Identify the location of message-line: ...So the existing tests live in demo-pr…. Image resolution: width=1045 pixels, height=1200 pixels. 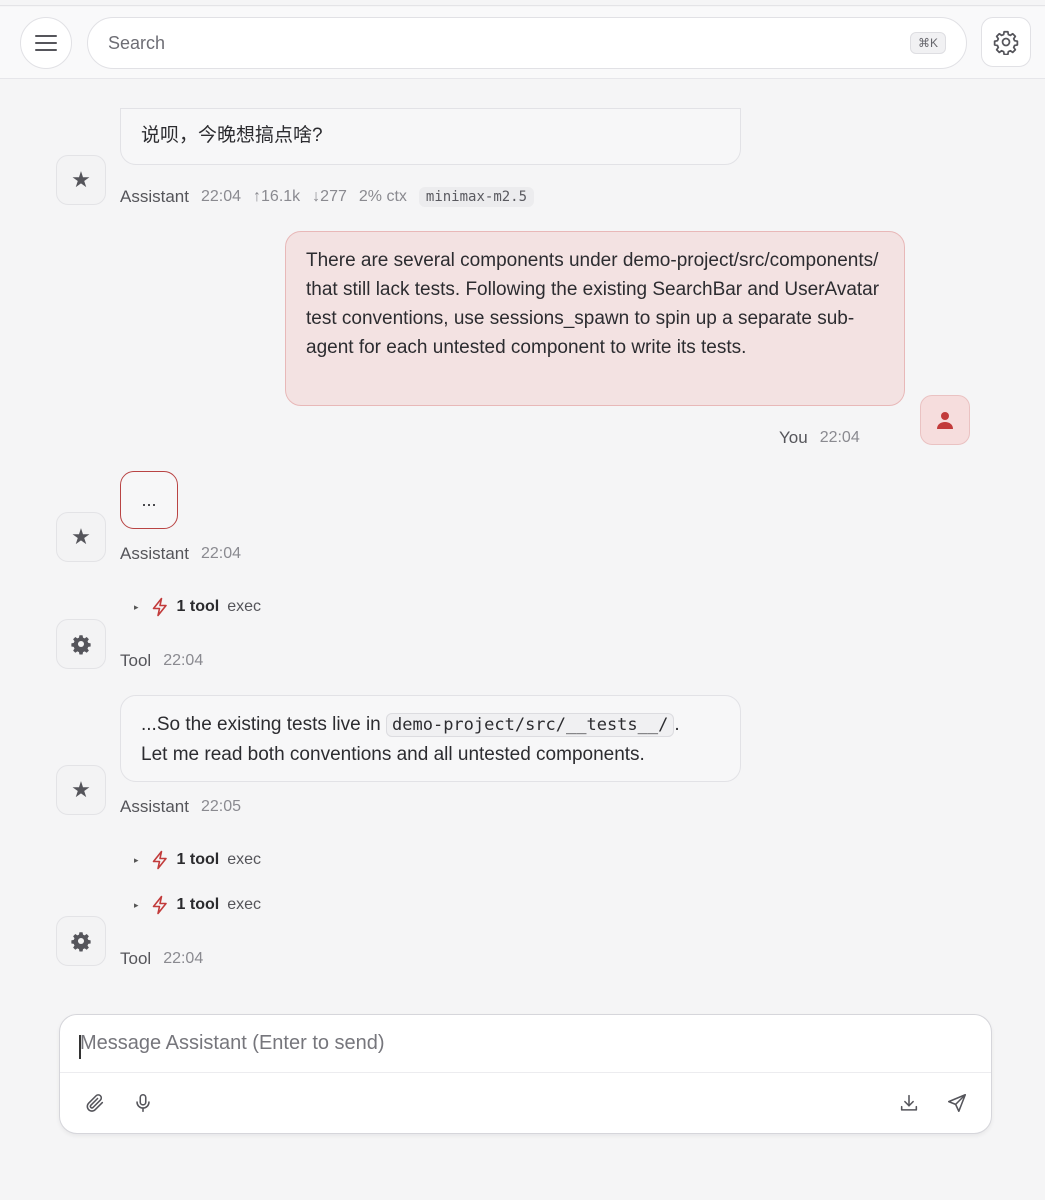
(430, 725).